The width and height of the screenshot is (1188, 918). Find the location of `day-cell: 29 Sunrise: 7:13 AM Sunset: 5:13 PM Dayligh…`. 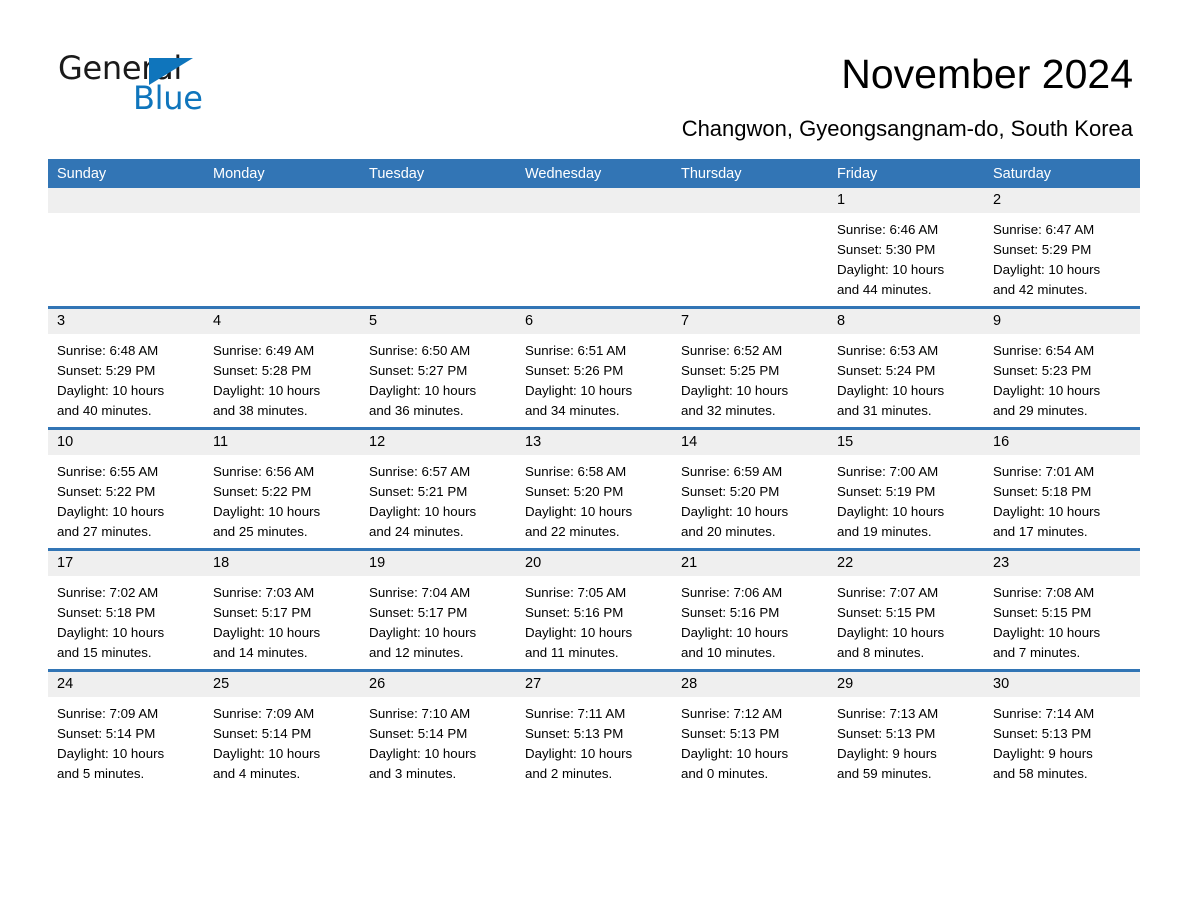

day-cell: 29 Sunrise: 7:13 AM Sunset: 5:13 PM Dayligh… is located at coordinates (906, 731).